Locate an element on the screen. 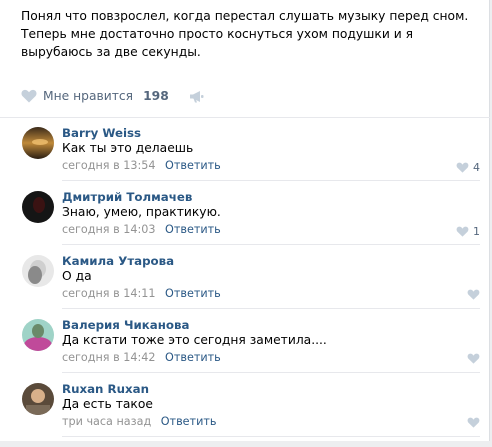 This screenshot has height=447, width=492. comment-author: Валерия Чиканова is located at coordinates (125, 325).